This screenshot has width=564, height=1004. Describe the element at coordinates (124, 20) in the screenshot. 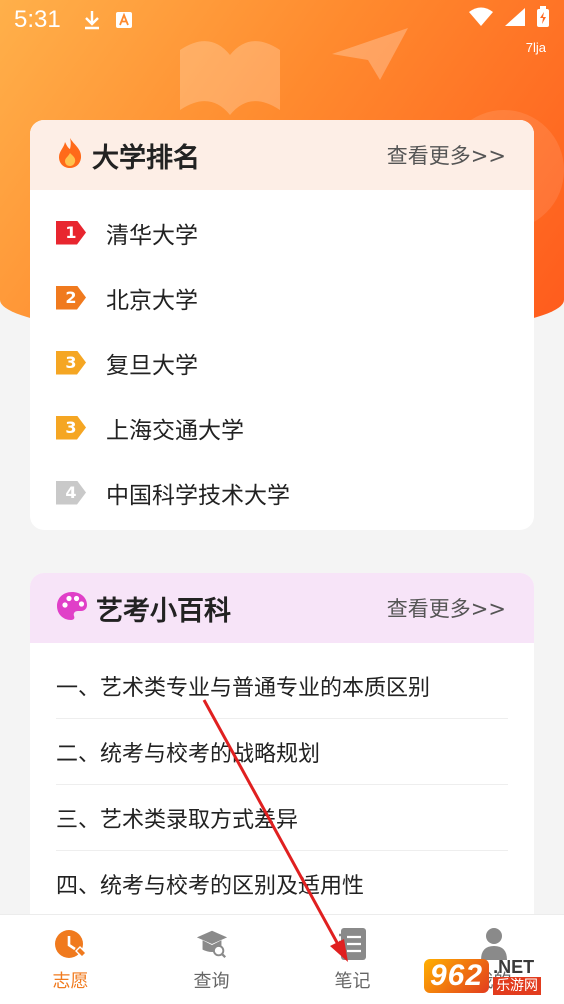

I see `app-notification-icon` at that location.